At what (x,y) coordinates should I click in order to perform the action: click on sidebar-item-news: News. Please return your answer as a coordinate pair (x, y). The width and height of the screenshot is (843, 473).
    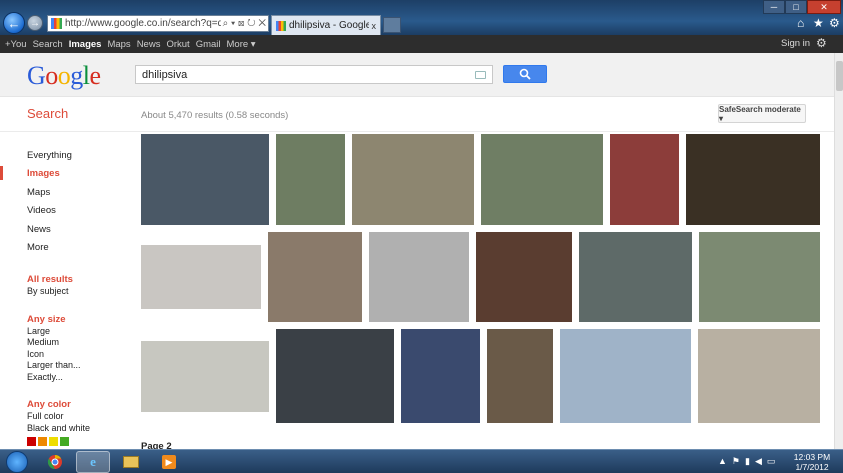
    Looking at the image, I should click on (77, 233).